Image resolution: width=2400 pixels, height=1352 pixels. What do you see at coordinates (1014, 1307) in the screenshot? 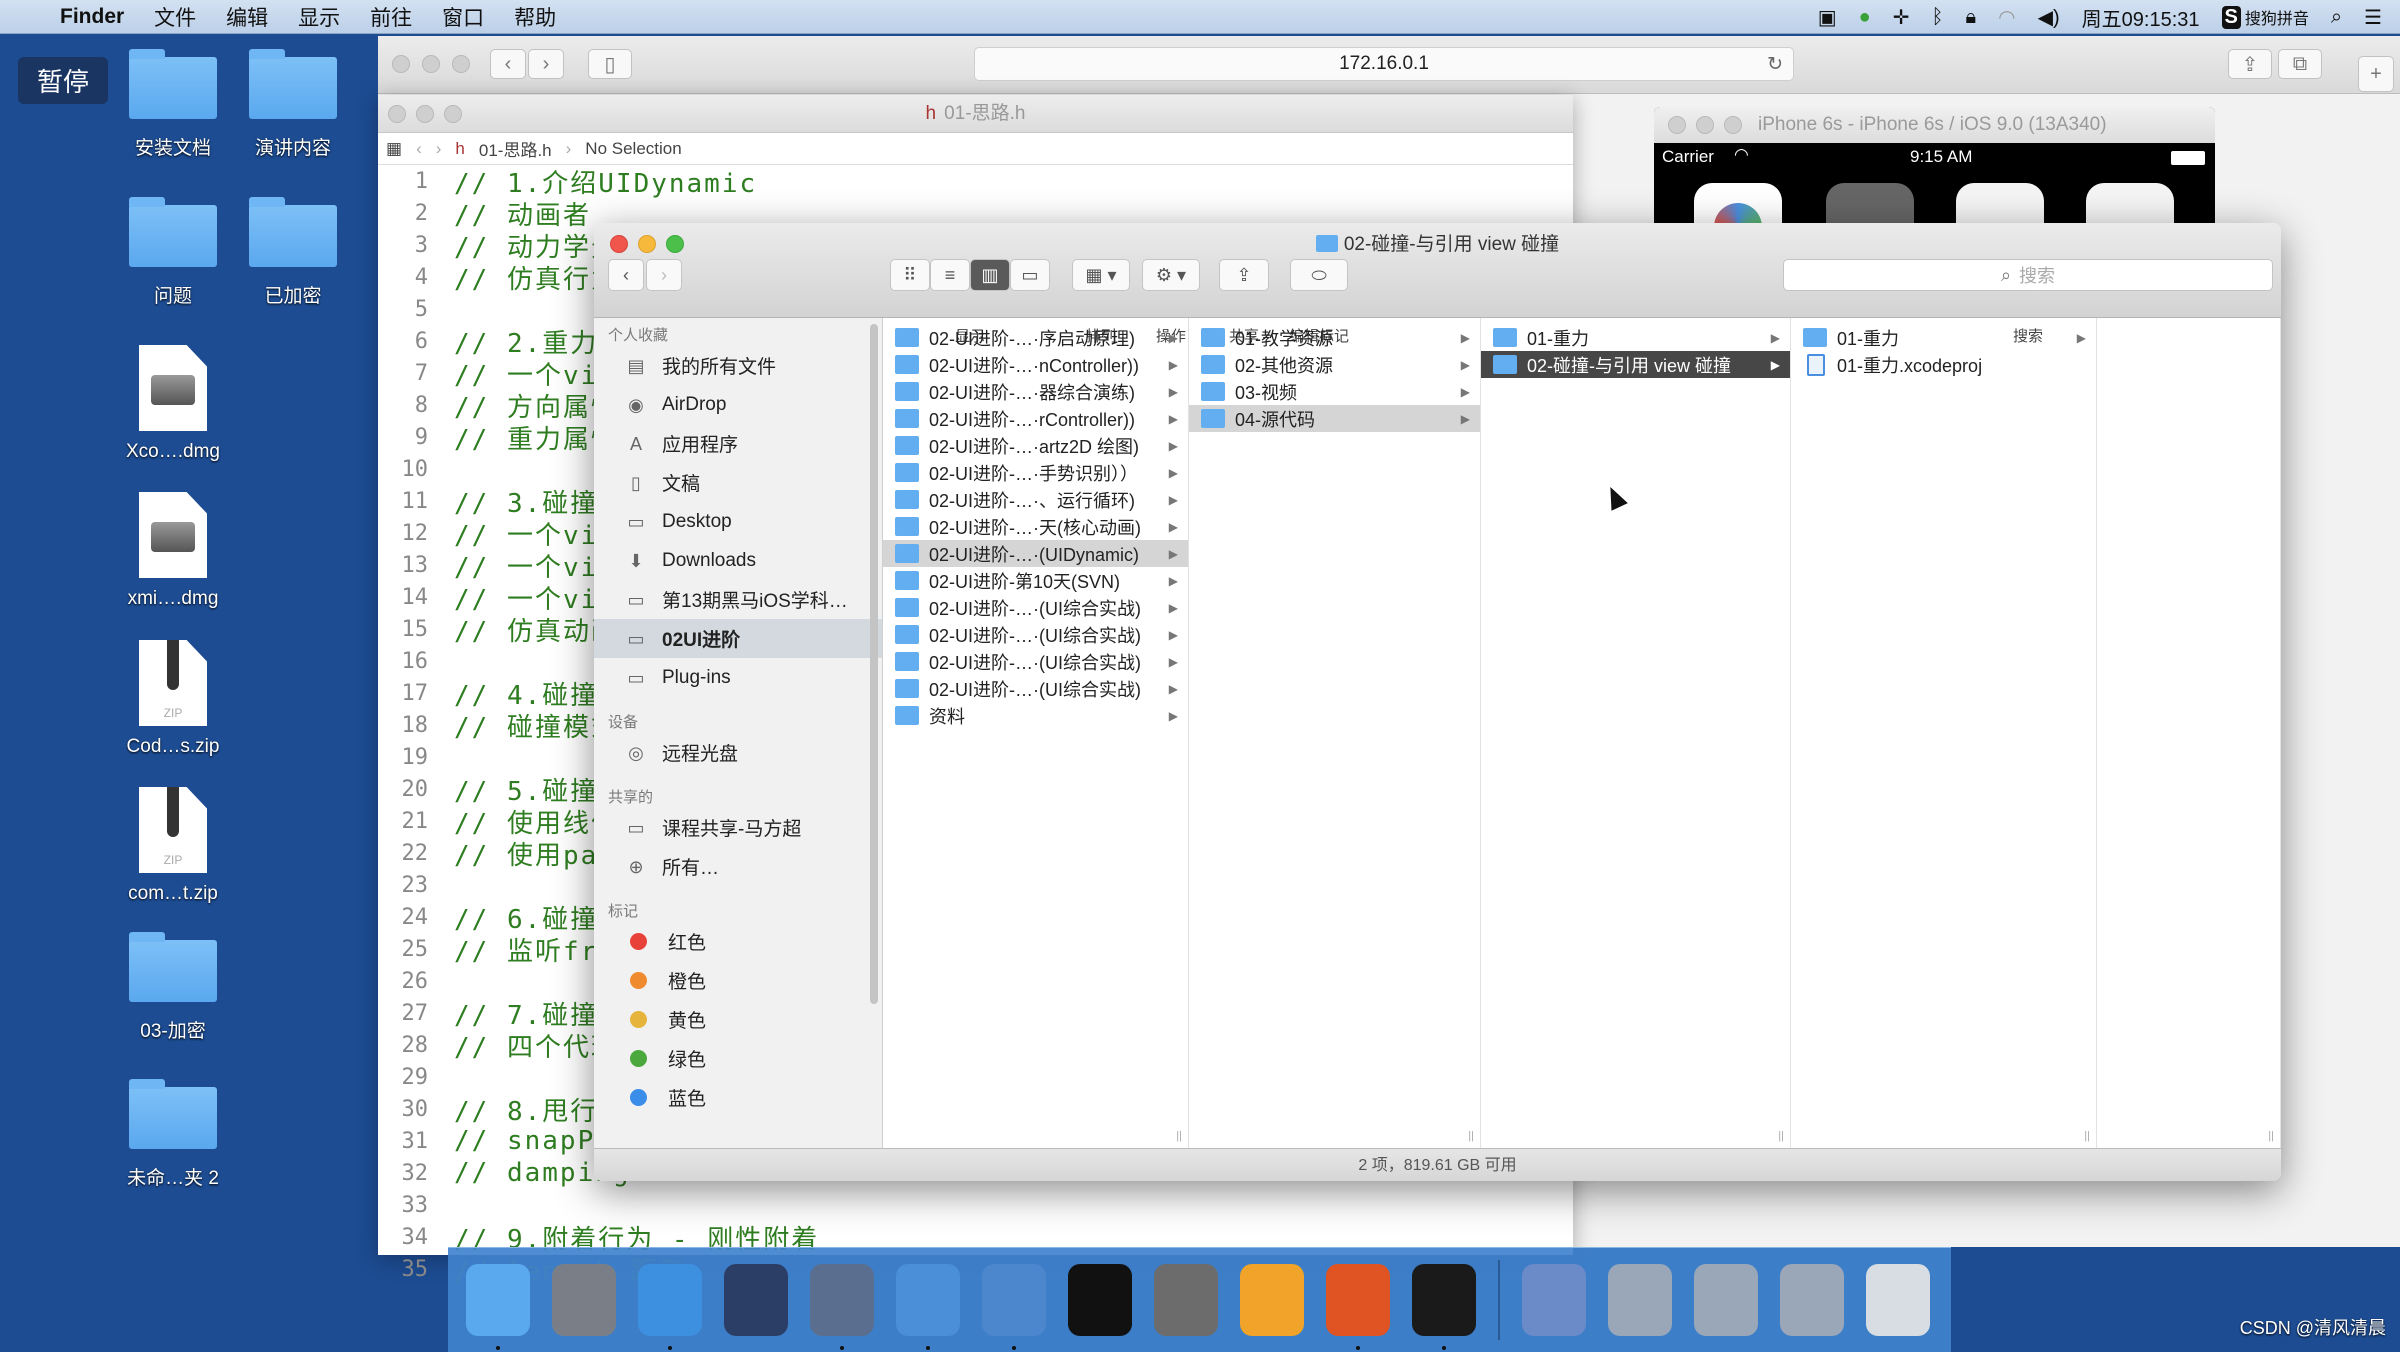
I see `instruments-icon` at bounding box center [1014, 1307].